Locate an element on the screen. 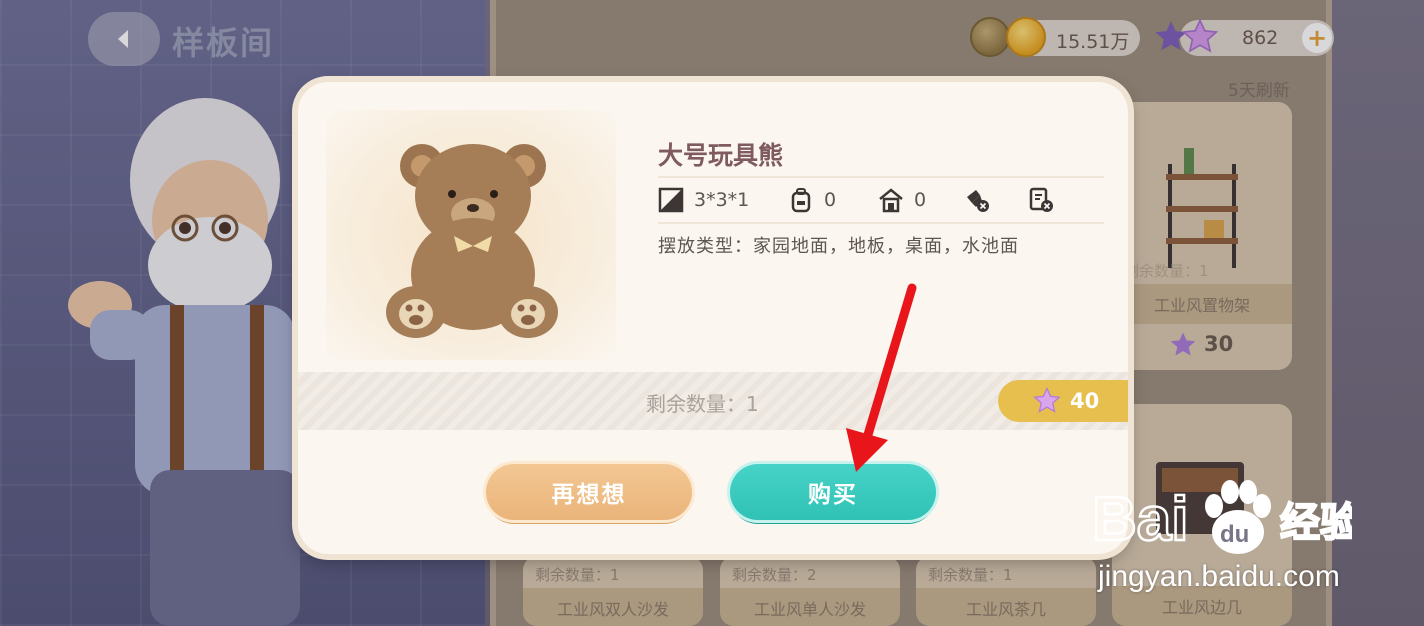  no-gift-stat is located at coordinates (977, 200).